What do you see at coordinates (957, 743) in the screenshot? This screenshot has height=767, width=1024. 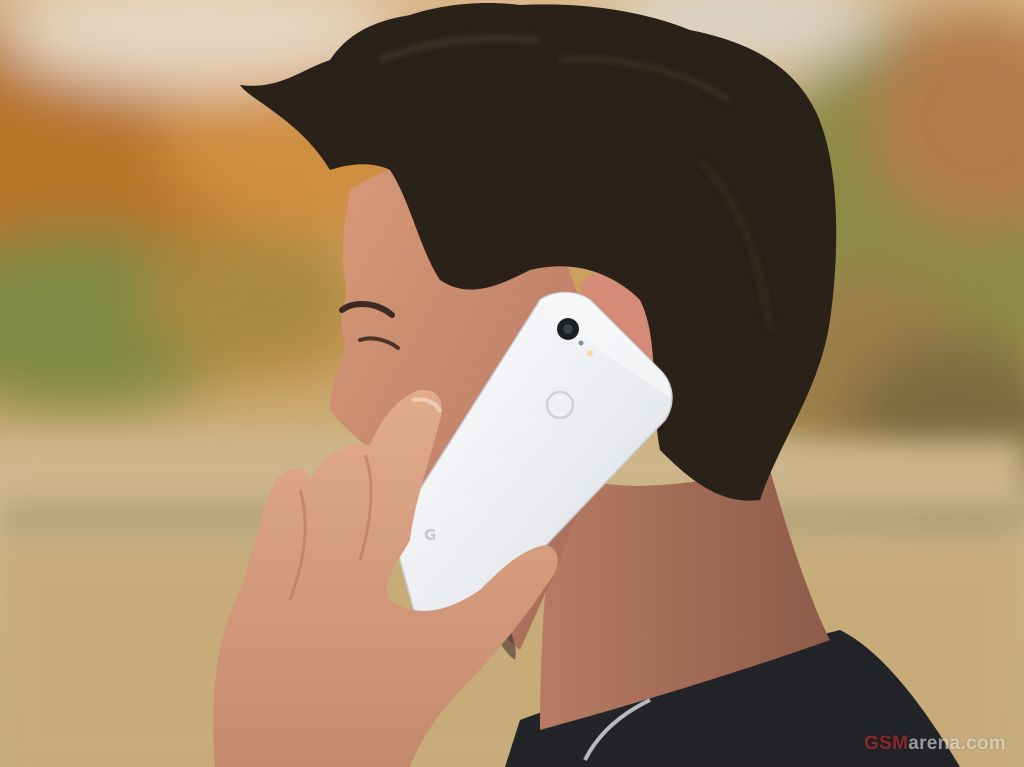 I see `watermark-arena: arena.com` at bounding box center [957, 743].